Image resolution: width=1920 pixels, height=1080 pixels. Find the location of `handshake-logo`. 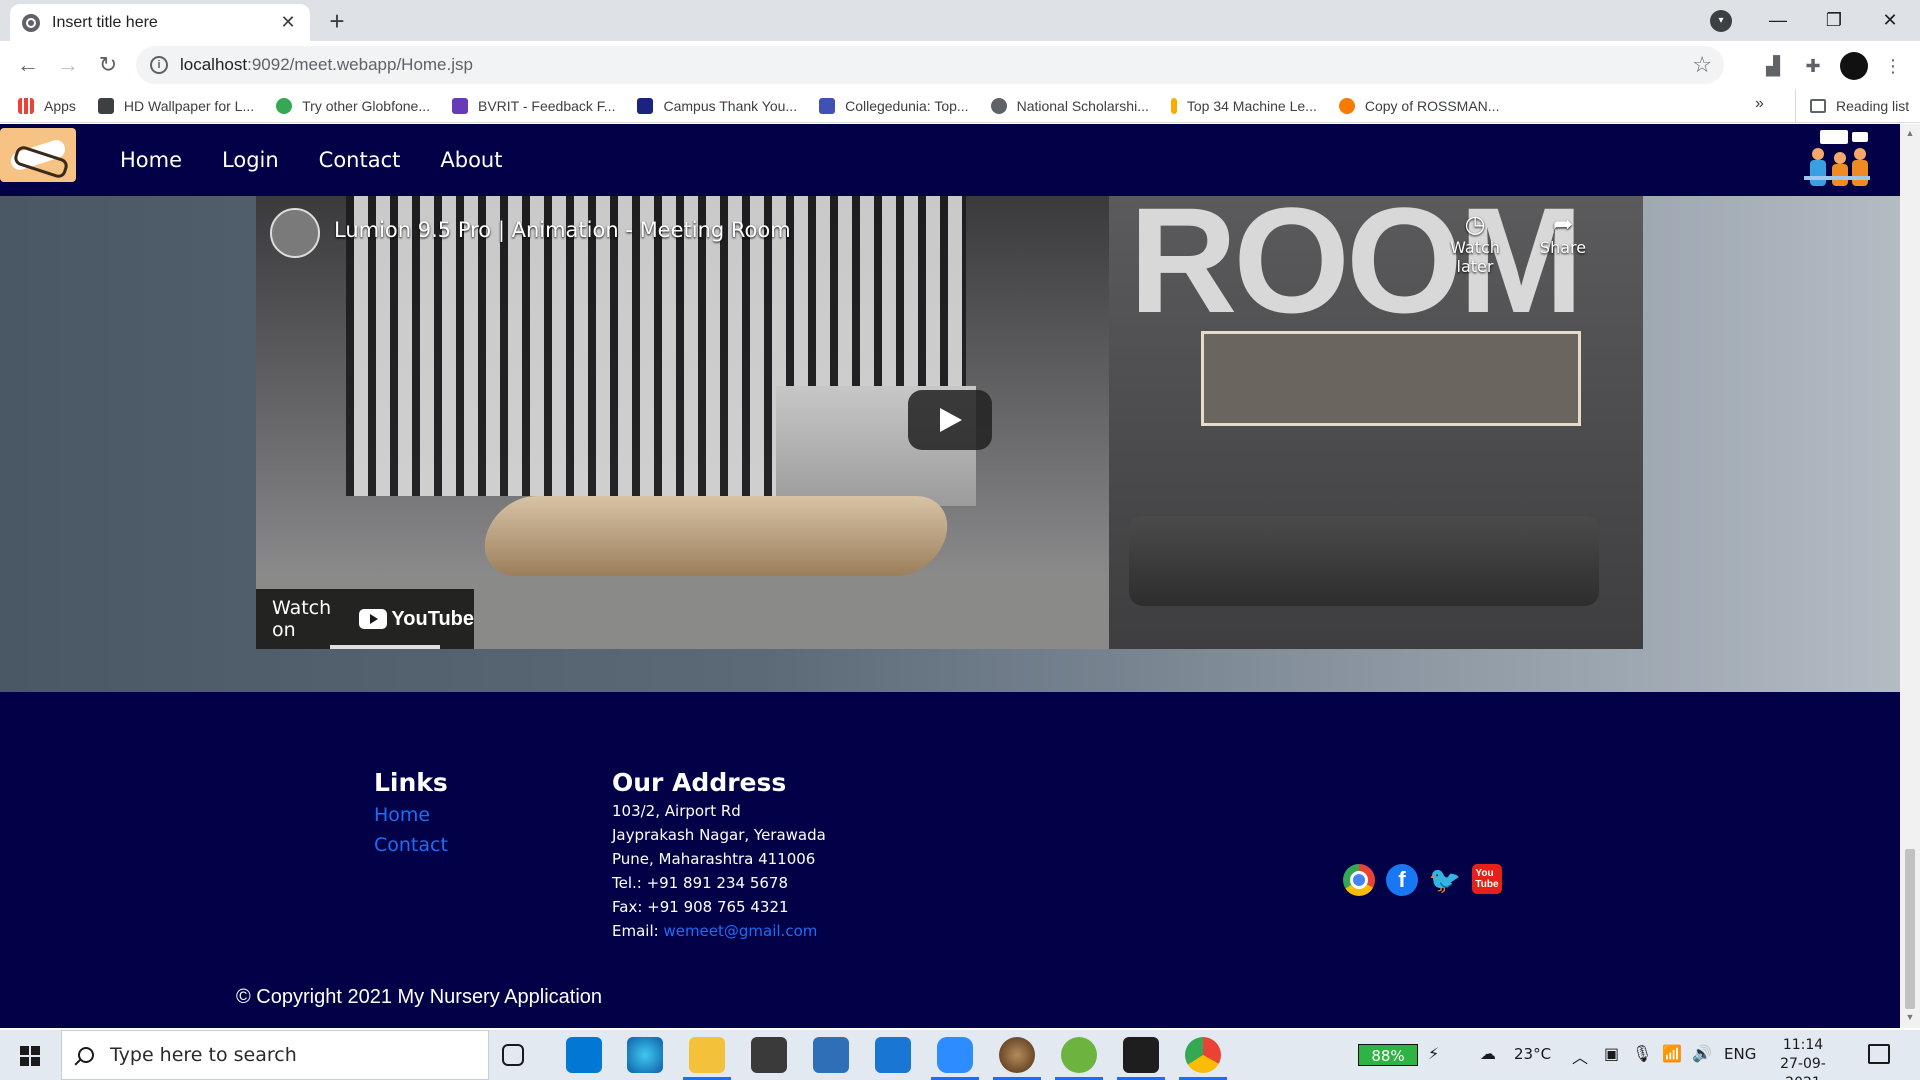

handshake-logo is located at coordinates (38, 155).